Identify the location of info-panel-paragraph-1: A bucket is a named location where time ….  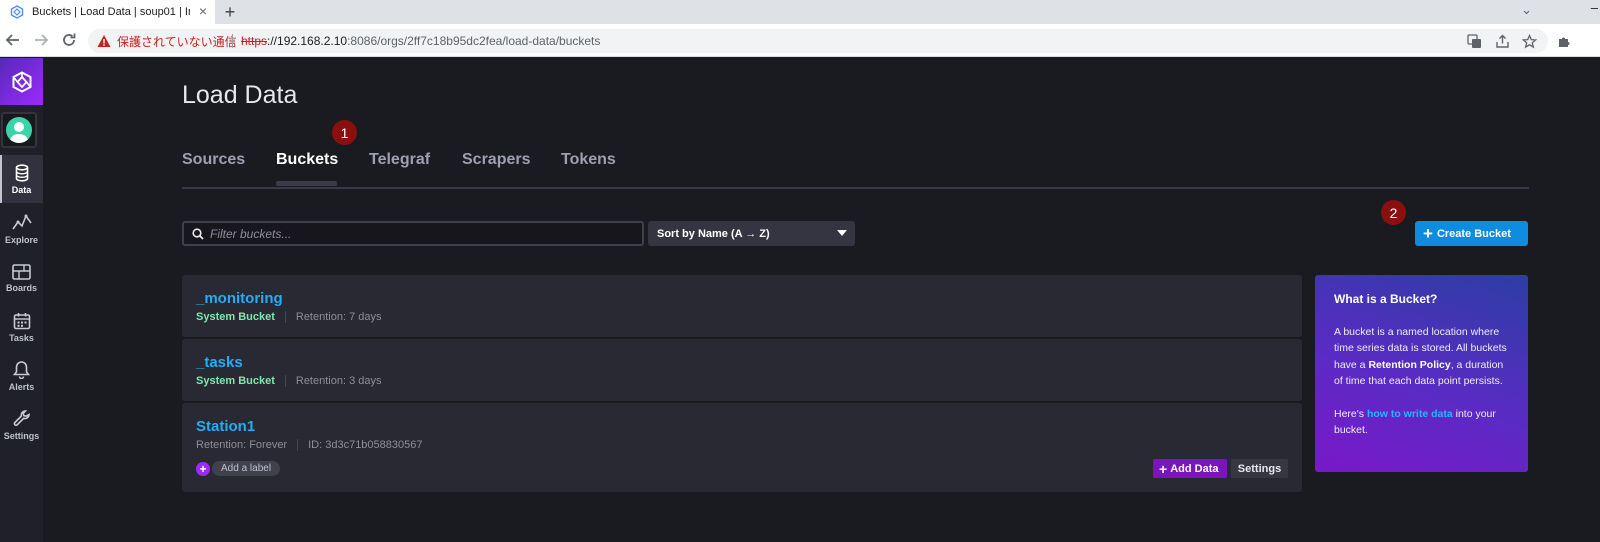
(1421, 357).